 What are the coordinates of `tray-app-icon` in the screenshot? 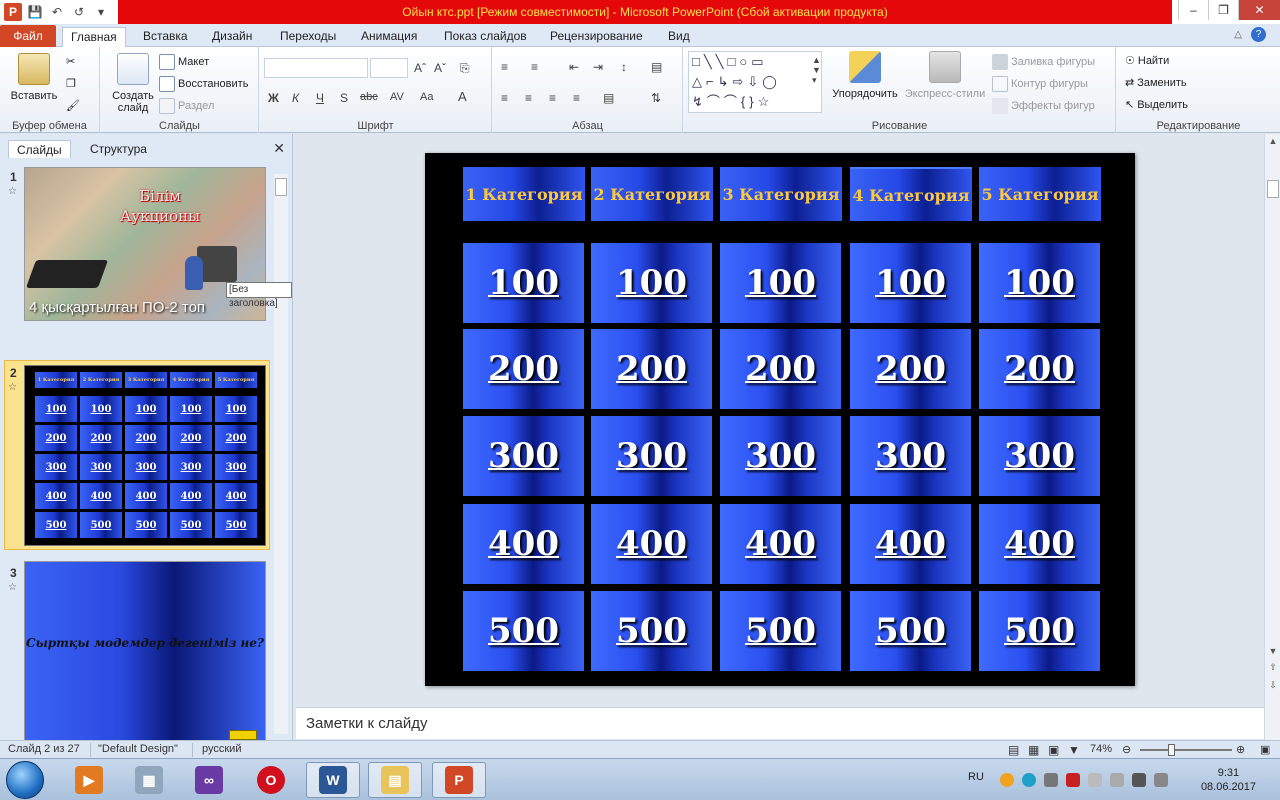 It's located at (1007, 780).